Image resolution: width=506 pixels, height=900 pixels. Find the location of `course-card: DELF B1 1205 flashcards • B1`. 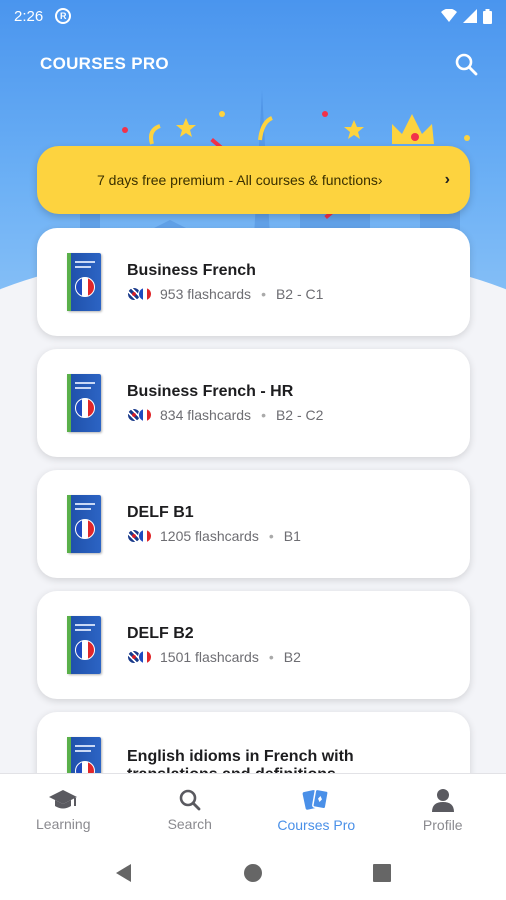

course-card: DELF B1 1205 flashcards • B1 is located at coordinates (253, 524).